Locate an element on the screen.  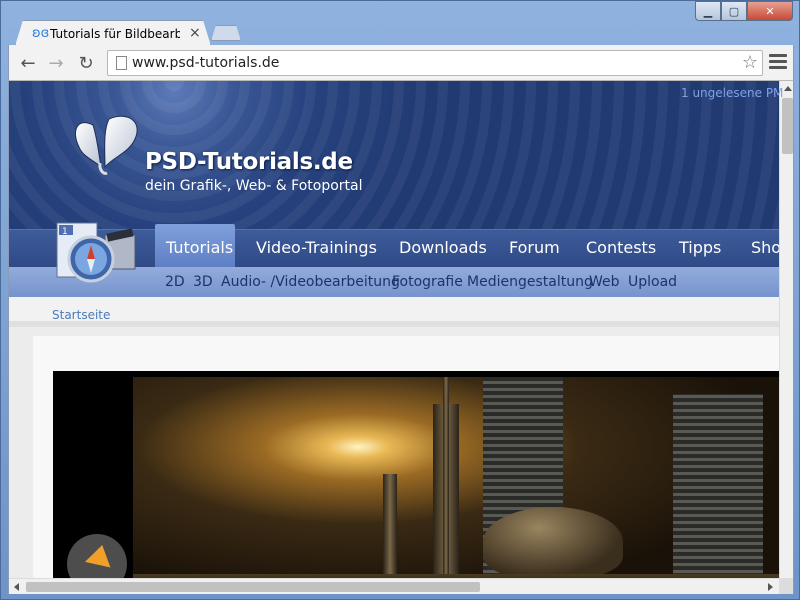
scroll-right-icon is located at coordinates (770, 587).